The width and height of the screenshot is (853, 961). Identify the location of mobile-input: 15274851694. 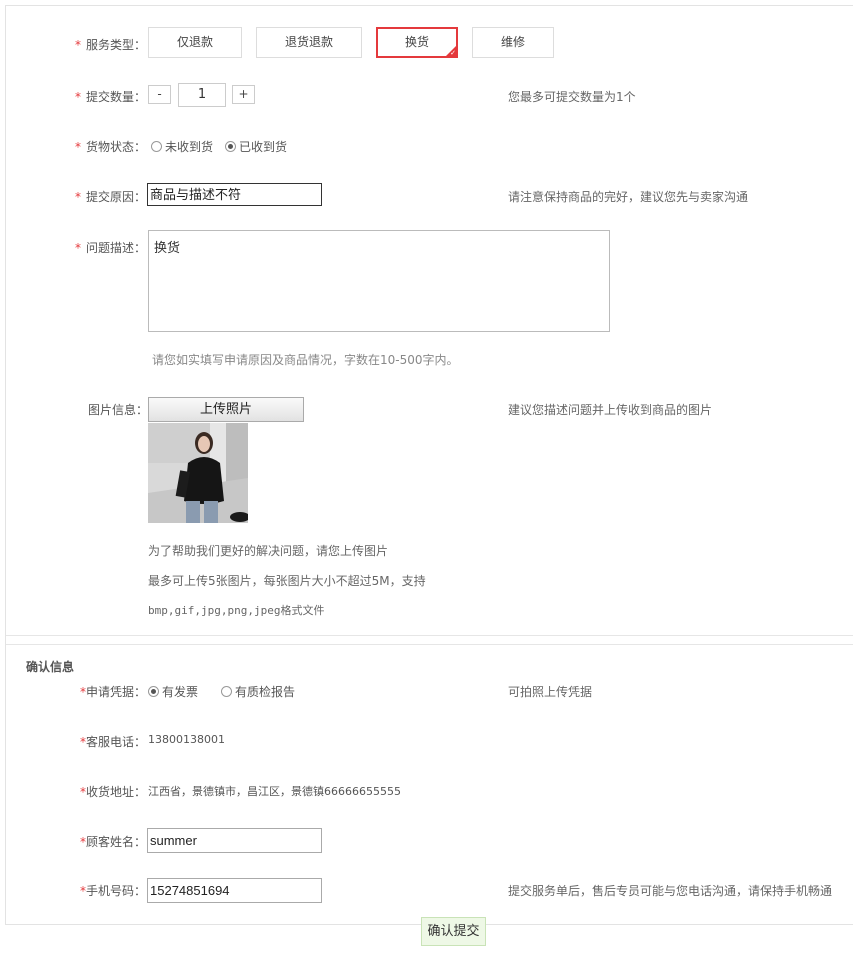
(234, 890).